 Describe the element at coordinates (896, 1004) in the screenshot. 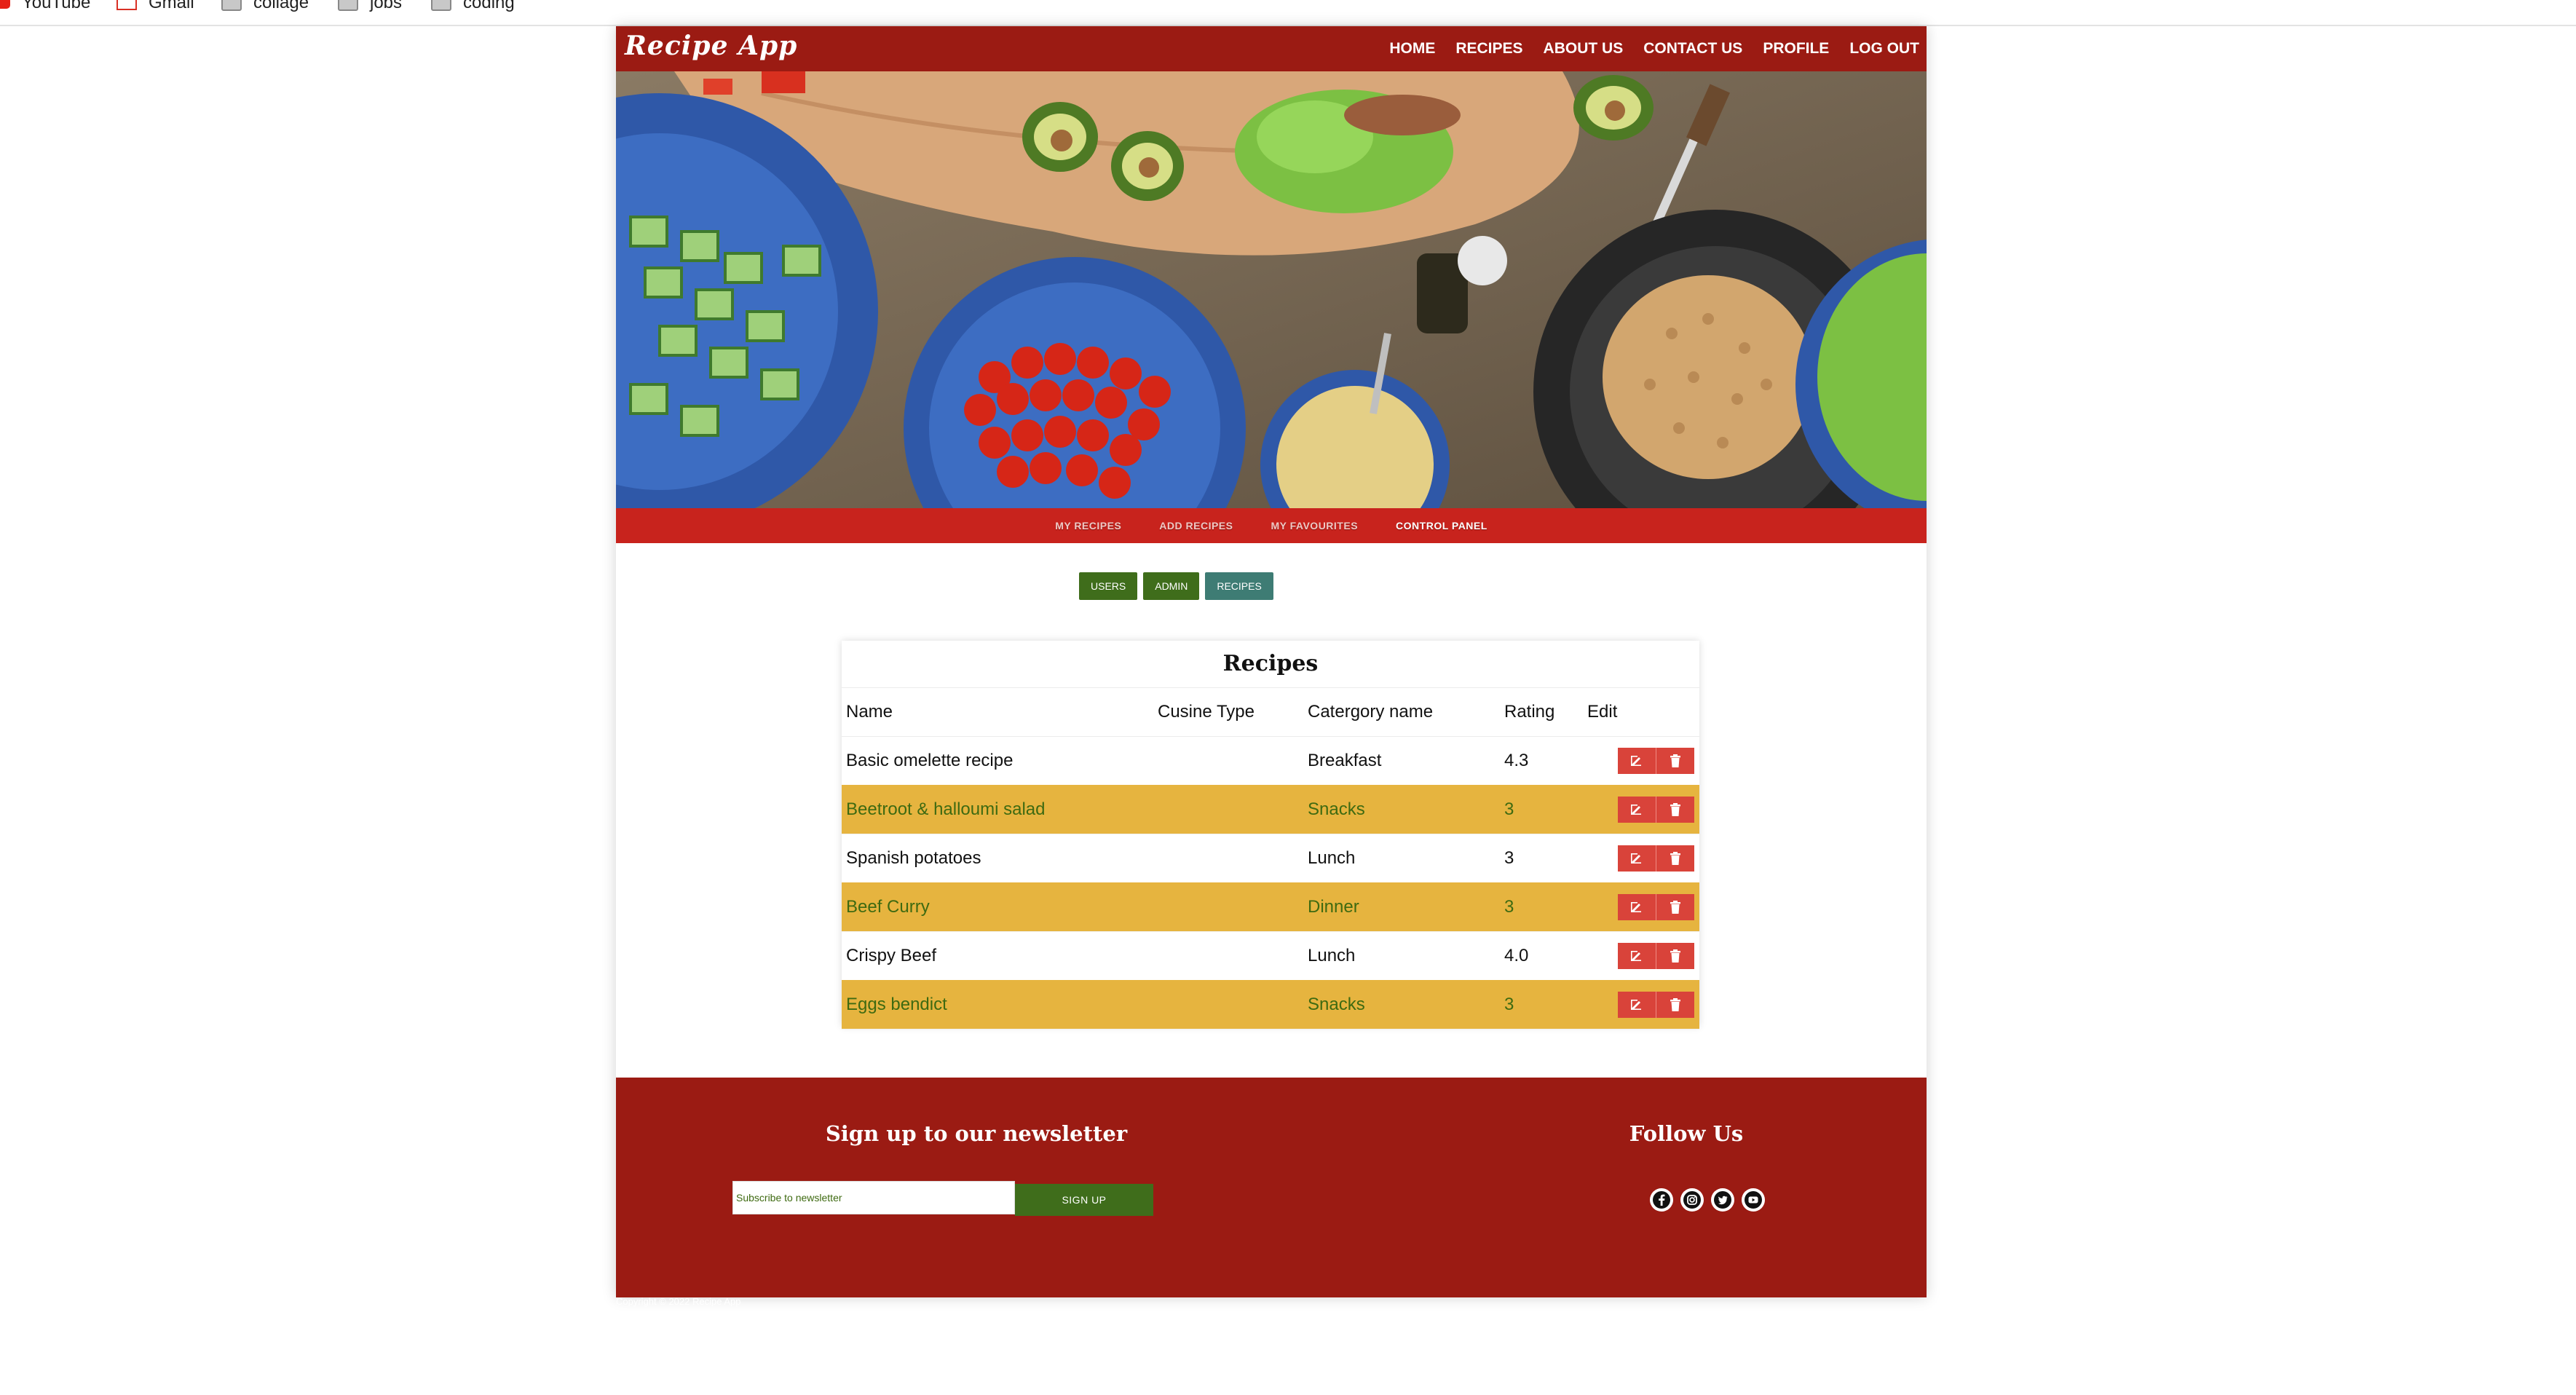

I see `cell-name: Eggs bendict` at that location.